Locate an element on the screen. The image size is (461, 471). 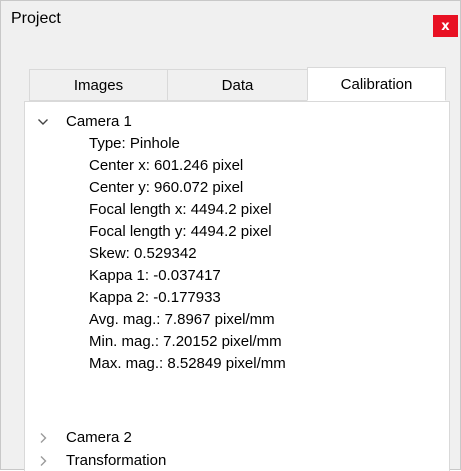
close-icon: x is located at coordinates (445, 26).